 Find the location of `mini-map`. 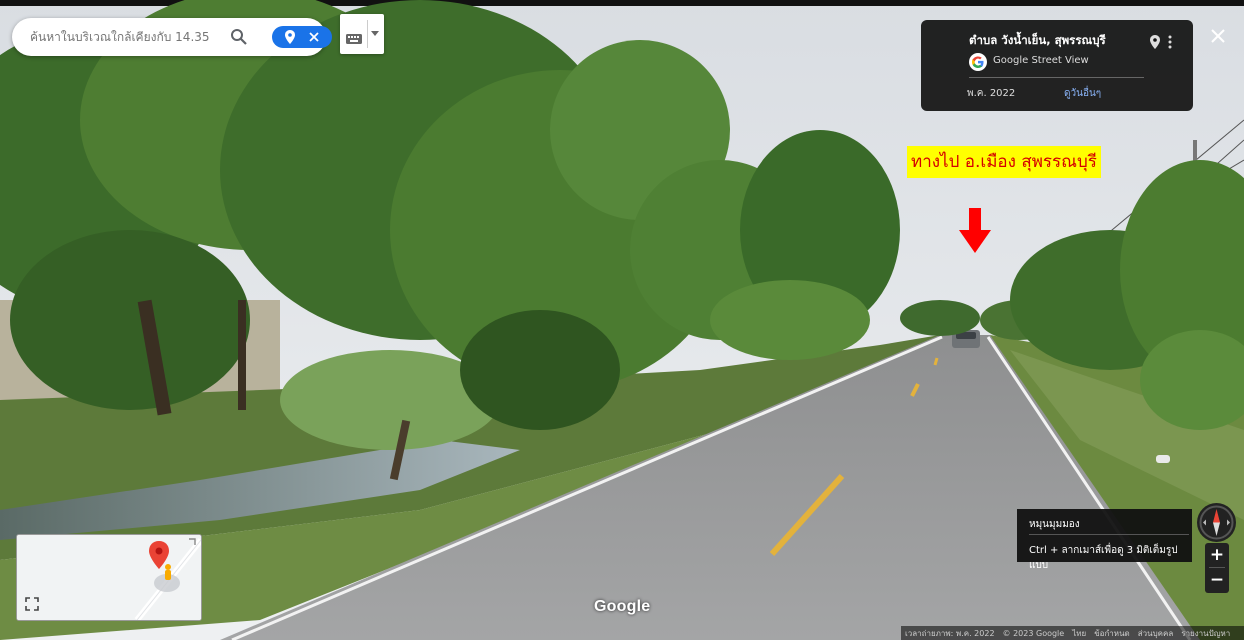

mini-map is located at coordinates (109, 577).